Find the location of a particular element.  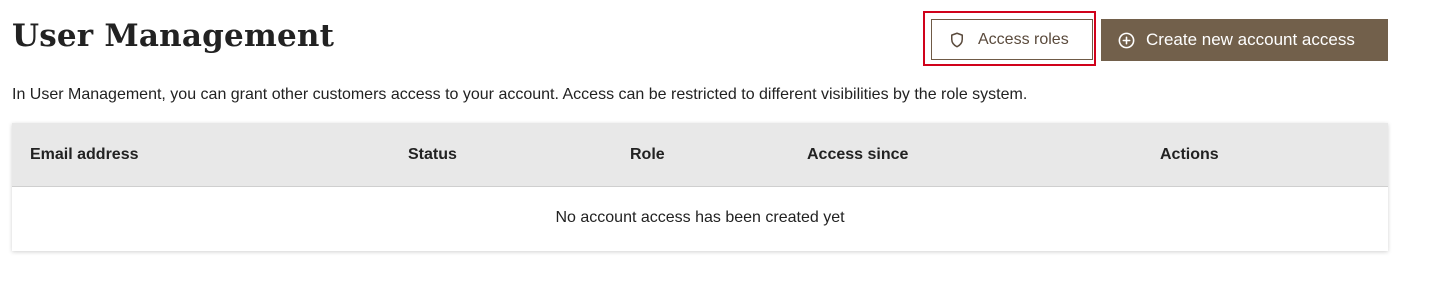

page-title: User Management is located at coordinates (173, 36).